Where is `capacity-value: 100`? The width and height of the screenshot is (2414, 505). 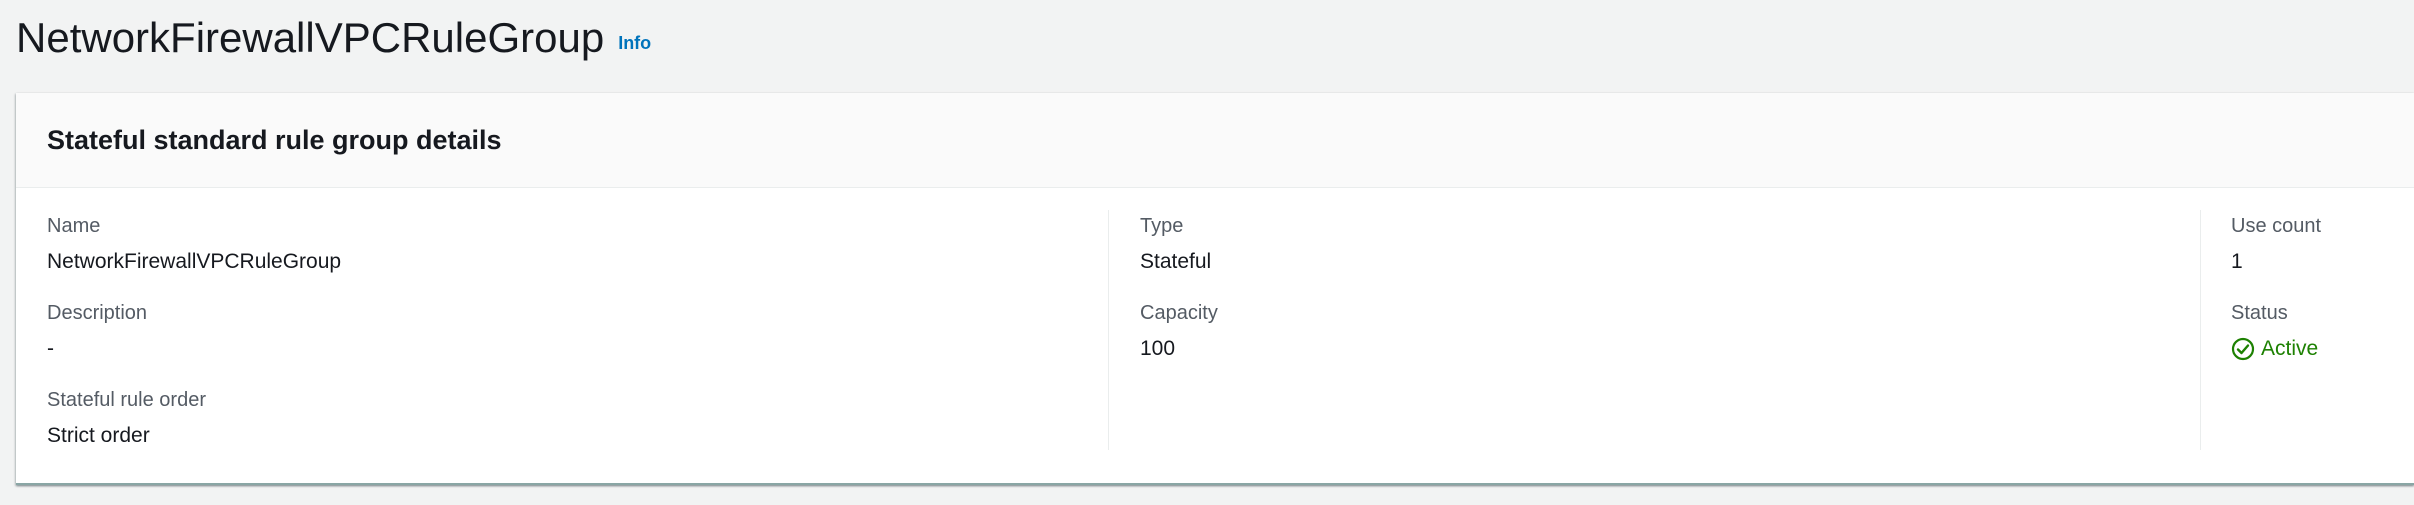
capacity-value: 100 is located at coordinates (1158, 348).